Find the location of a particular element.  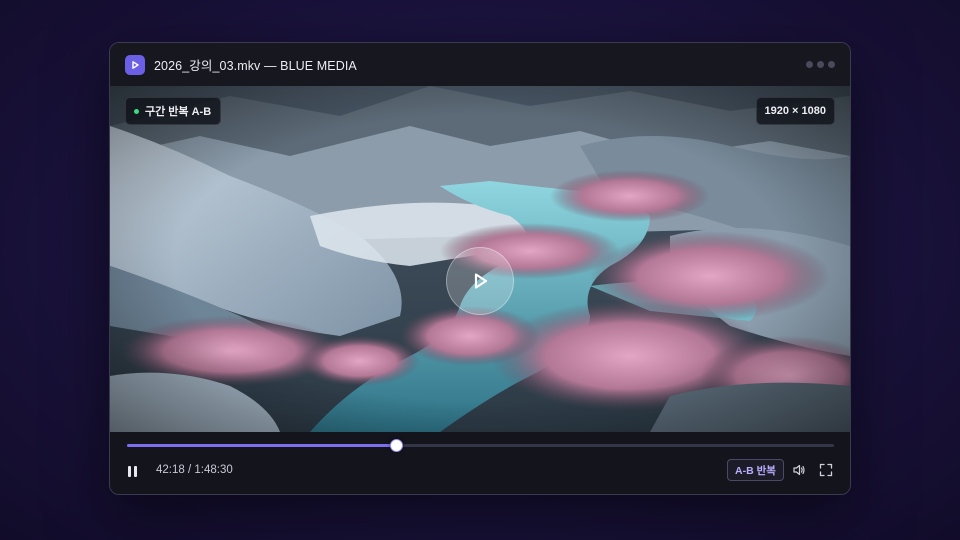

more-dots-icon is located at coordinates (820, 64).